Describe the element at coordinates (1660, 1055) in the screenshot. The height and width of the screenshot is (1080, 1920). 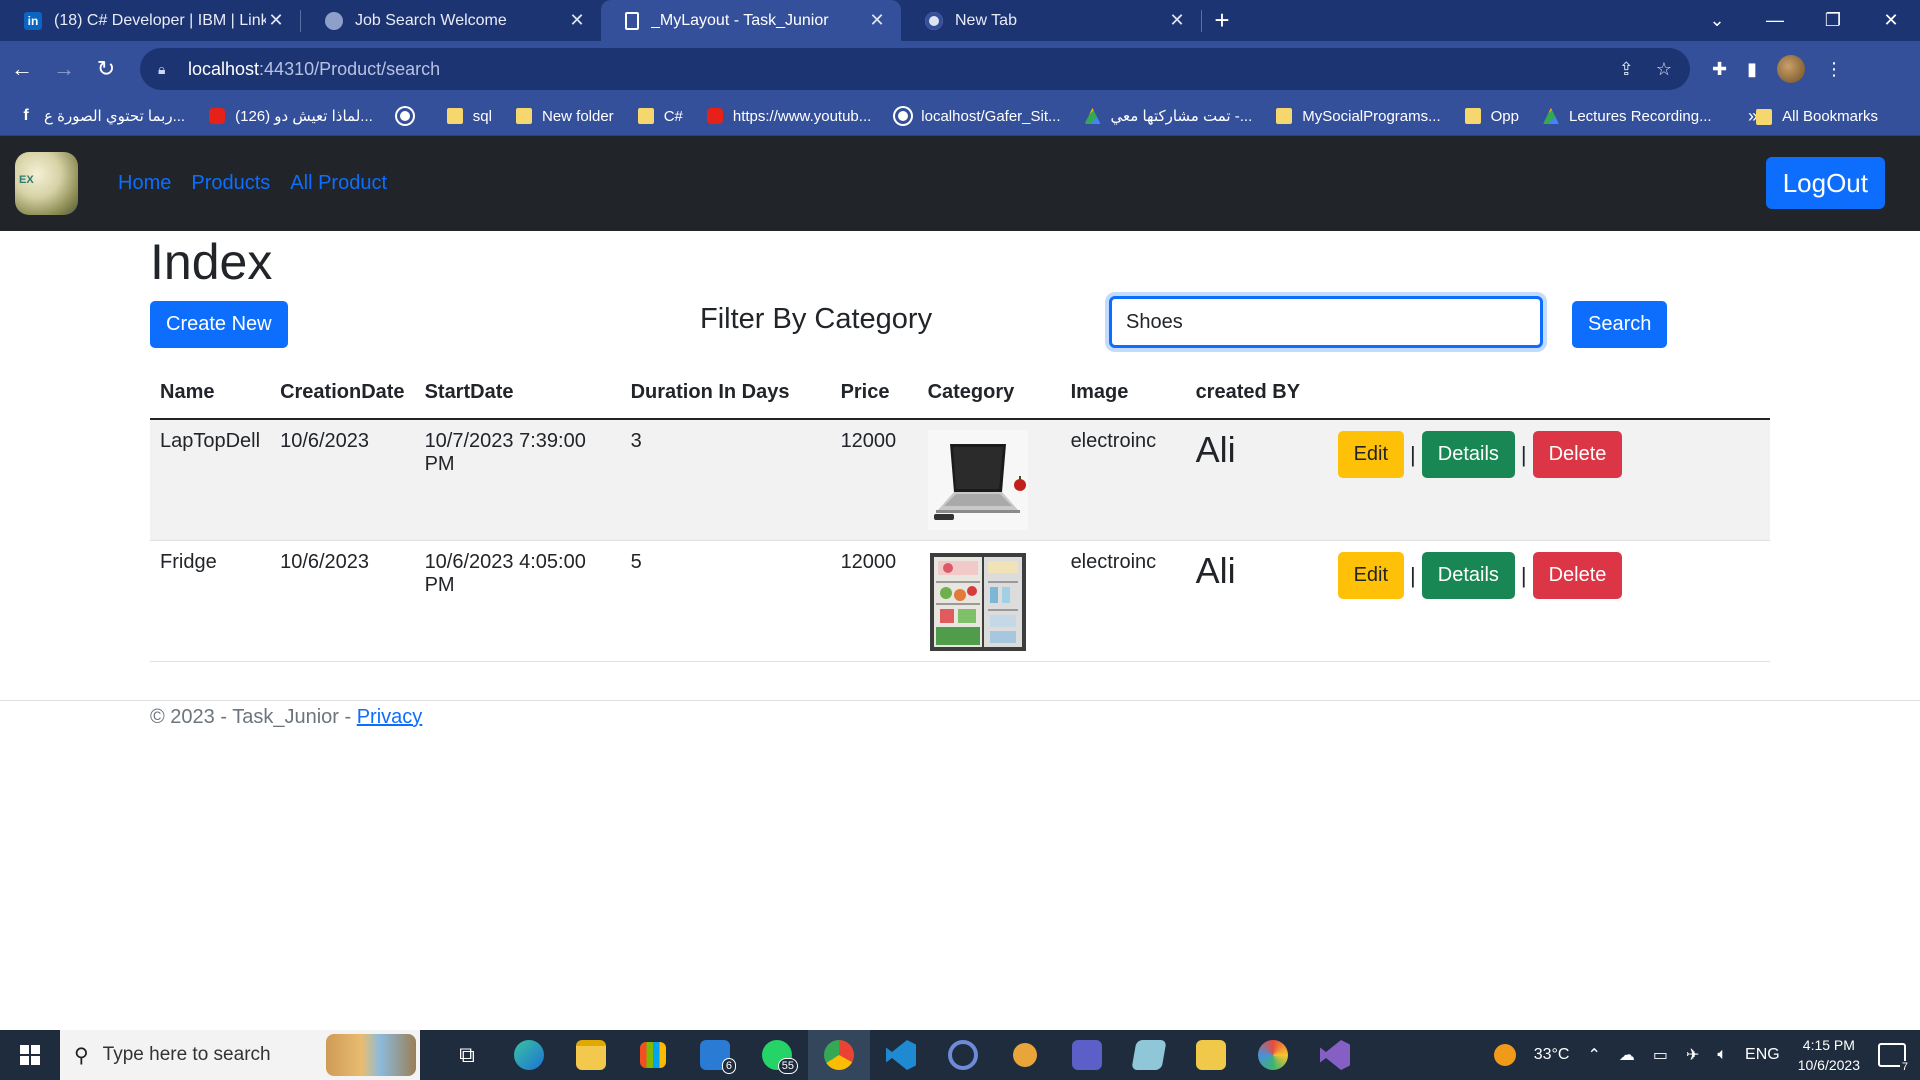
I see `battery-icon: ▭` at that location.